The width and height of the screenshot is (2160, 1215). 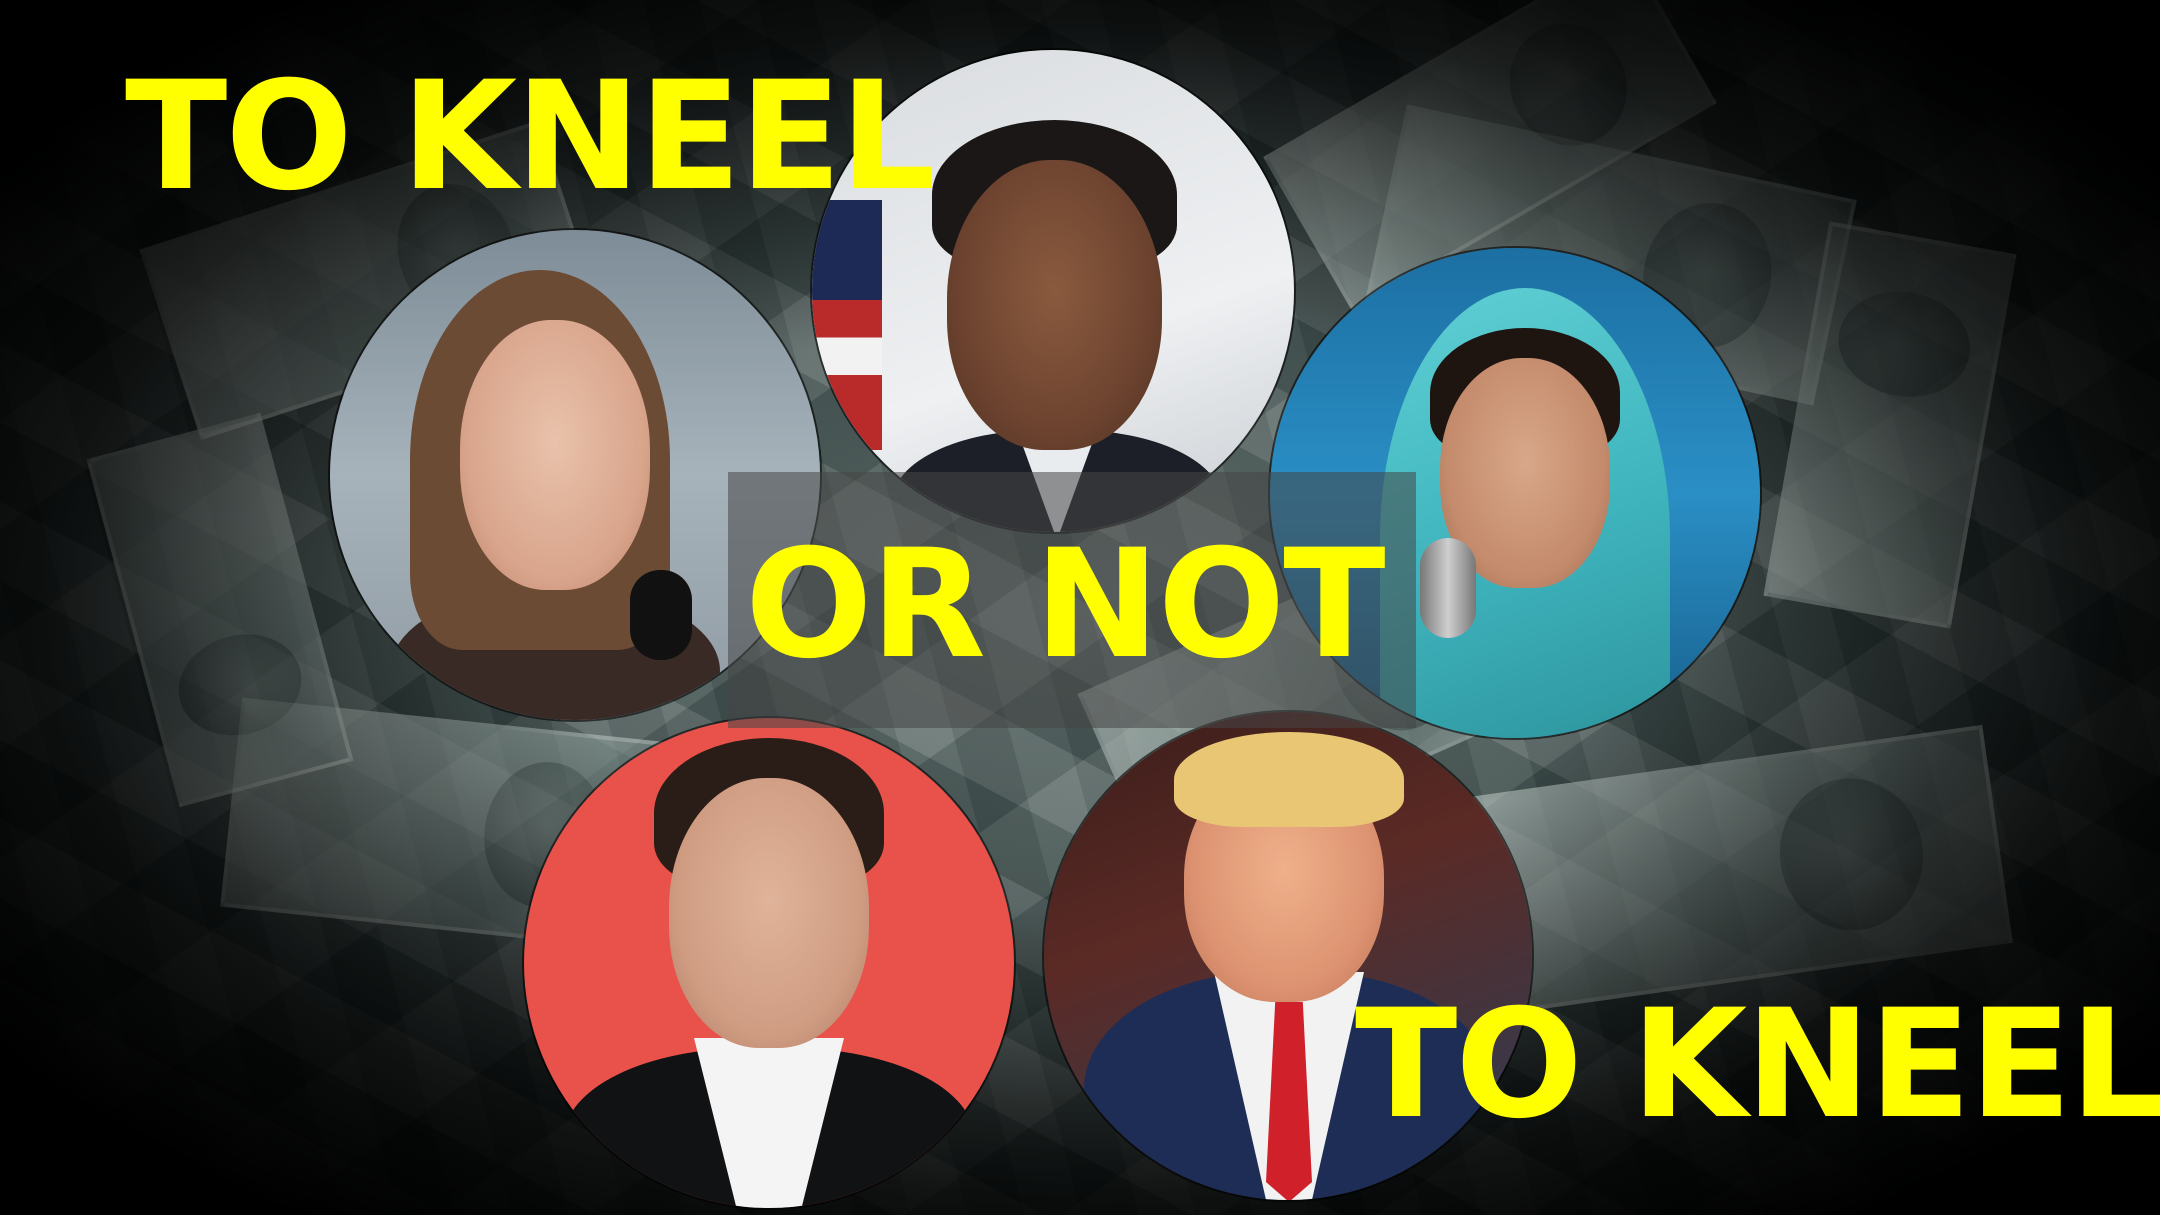 I want to click on headline-middle: OR NOT, so click(x=1065, y=605).